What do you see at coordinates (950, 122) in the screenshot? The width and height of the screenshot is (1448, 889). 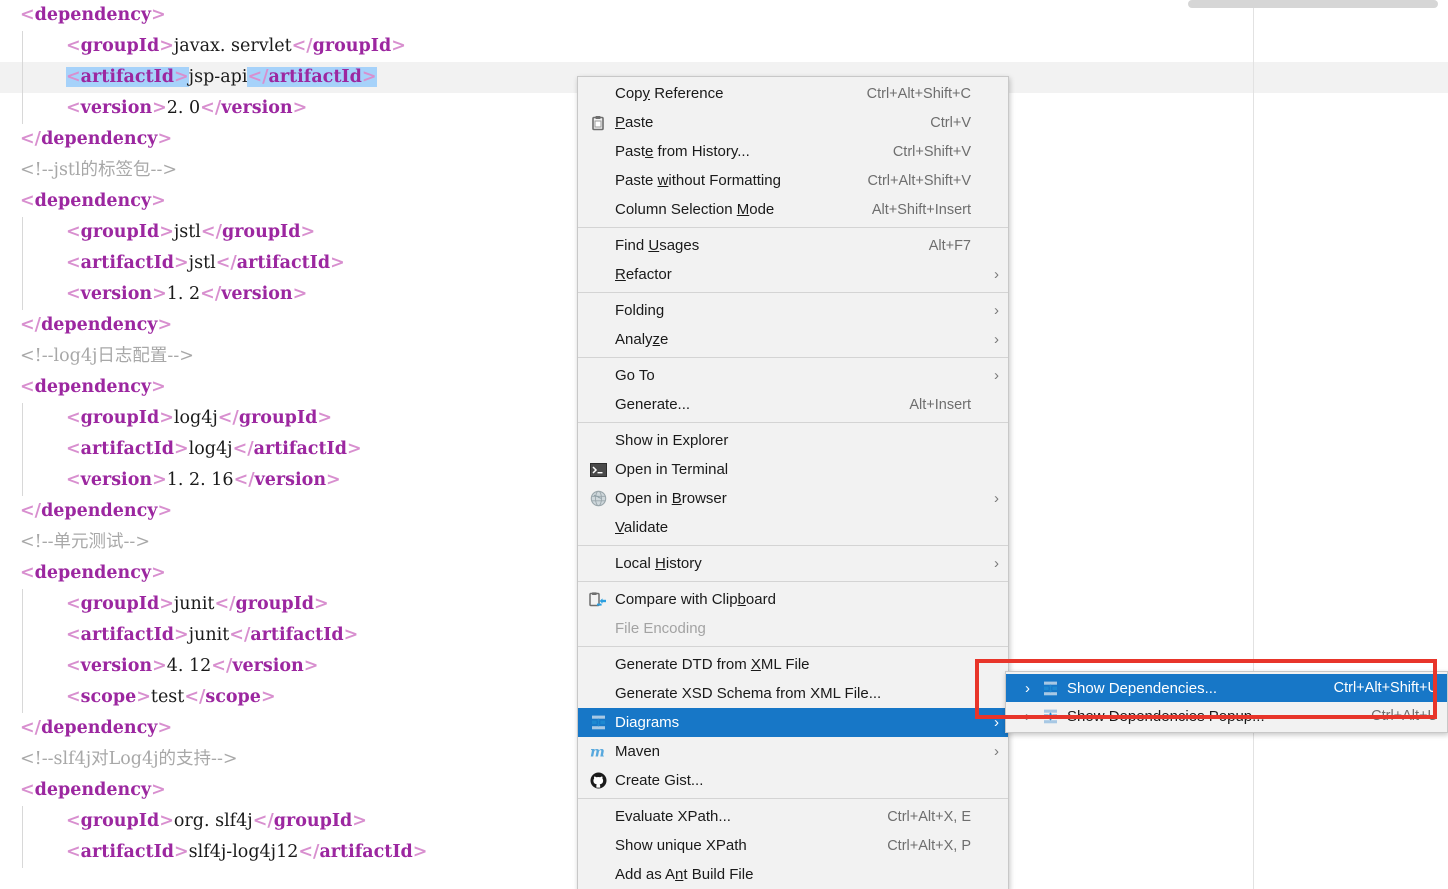 I see `menu-item-shortcut: Ctrl+V` at bounding box center [950, 122].